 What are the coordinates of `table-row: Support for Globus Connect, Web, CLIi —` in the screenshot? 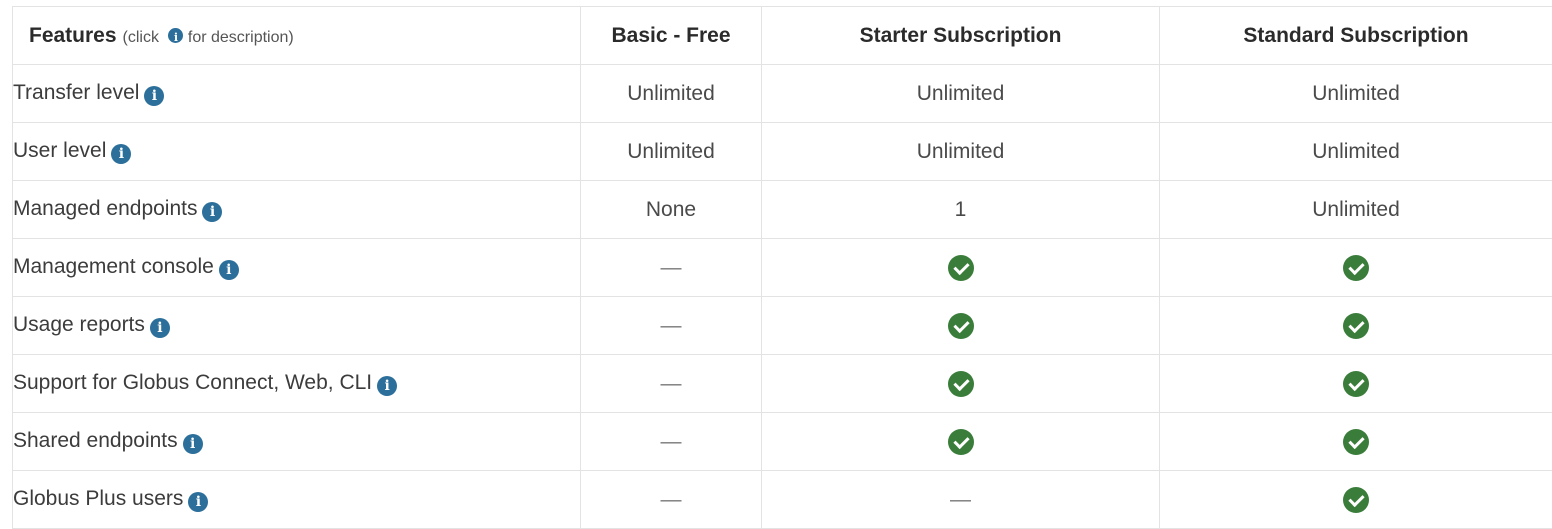 It's located at (782, 384).